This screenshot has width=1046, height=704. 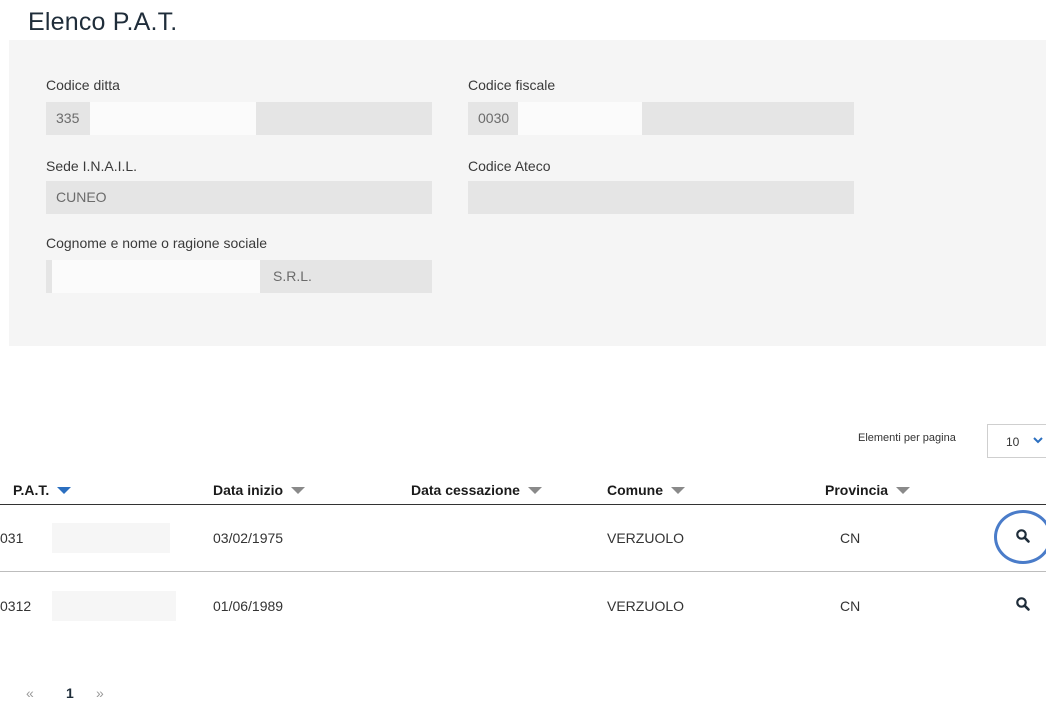 I want to click on column-header-pat: P.A.T., so click(x=42, y=490).